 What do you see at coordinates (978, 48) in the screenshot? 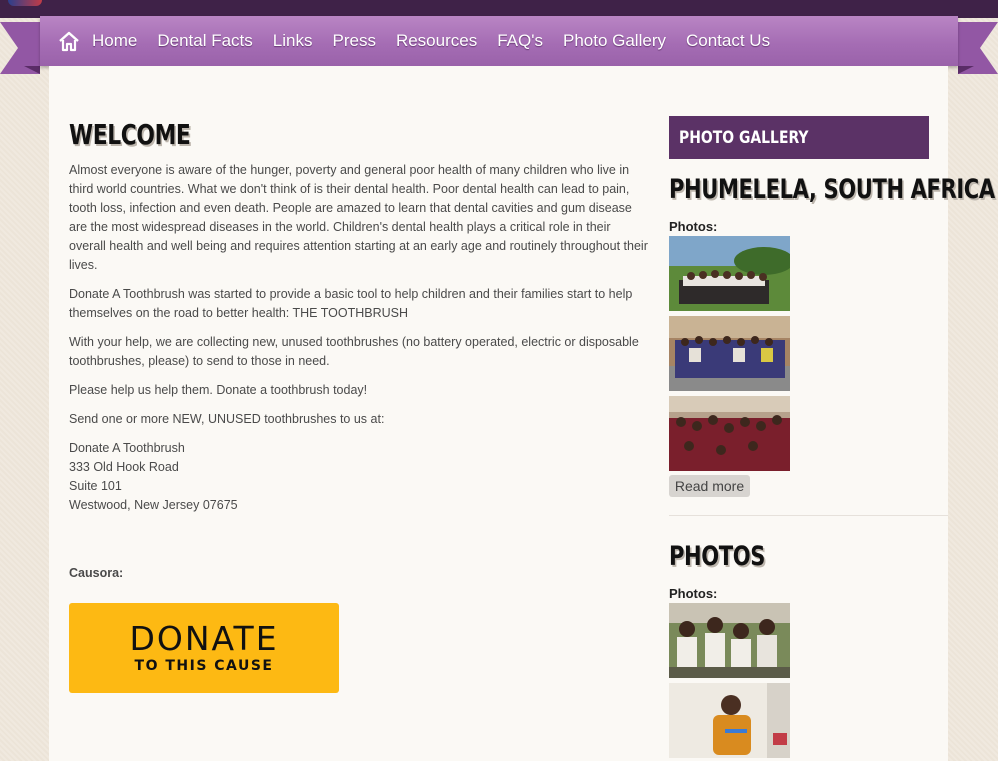
I see `ribbon-right-fold` at bounding box center [978, 48].